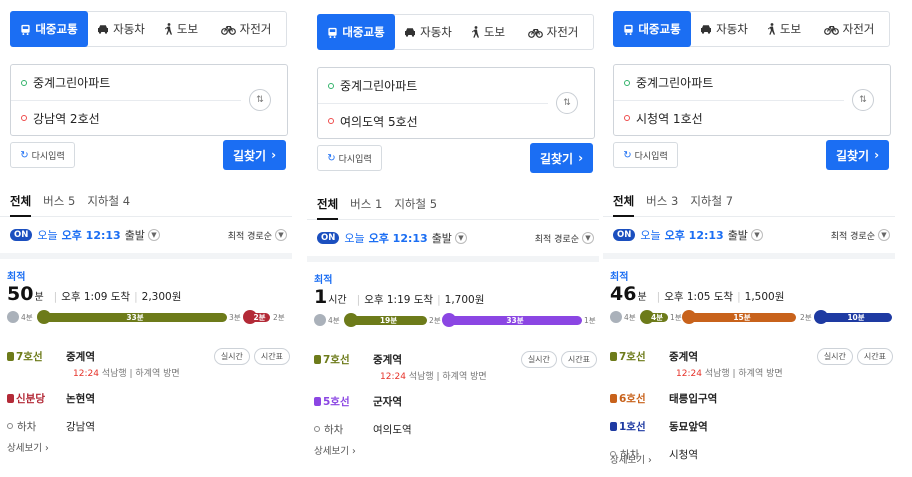  What do you see at coordinates (126, 117) in the screenshot?
I see `destination-field: 강남역 2호선` at bounding box center [126, 117].